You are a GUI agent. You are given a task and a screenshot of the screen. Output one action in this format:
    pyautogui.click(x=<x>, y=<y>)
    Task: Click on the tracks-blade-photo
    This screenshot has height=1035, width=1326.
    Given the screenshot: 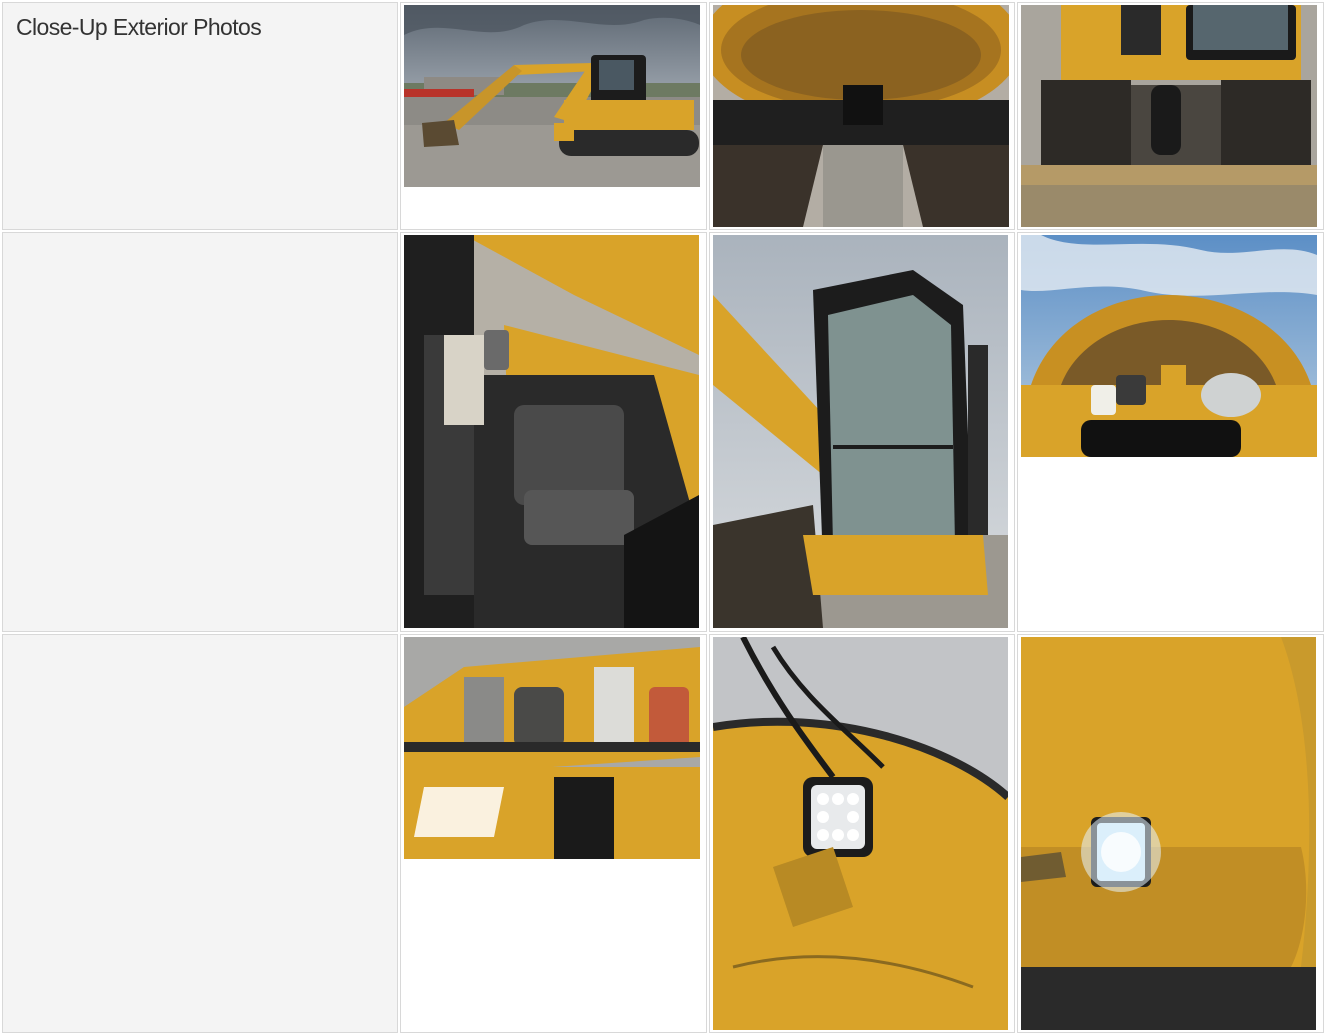 What is the action you would take?
    pyautogui.click(x=1170, y=116)
    